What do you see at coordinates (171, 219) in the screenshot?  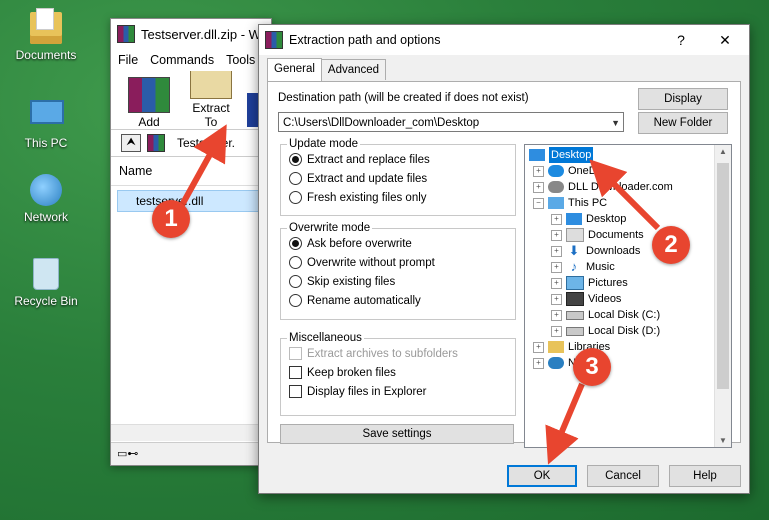 I see `annotation-step-1: 1` at bounding box center [171, 219].